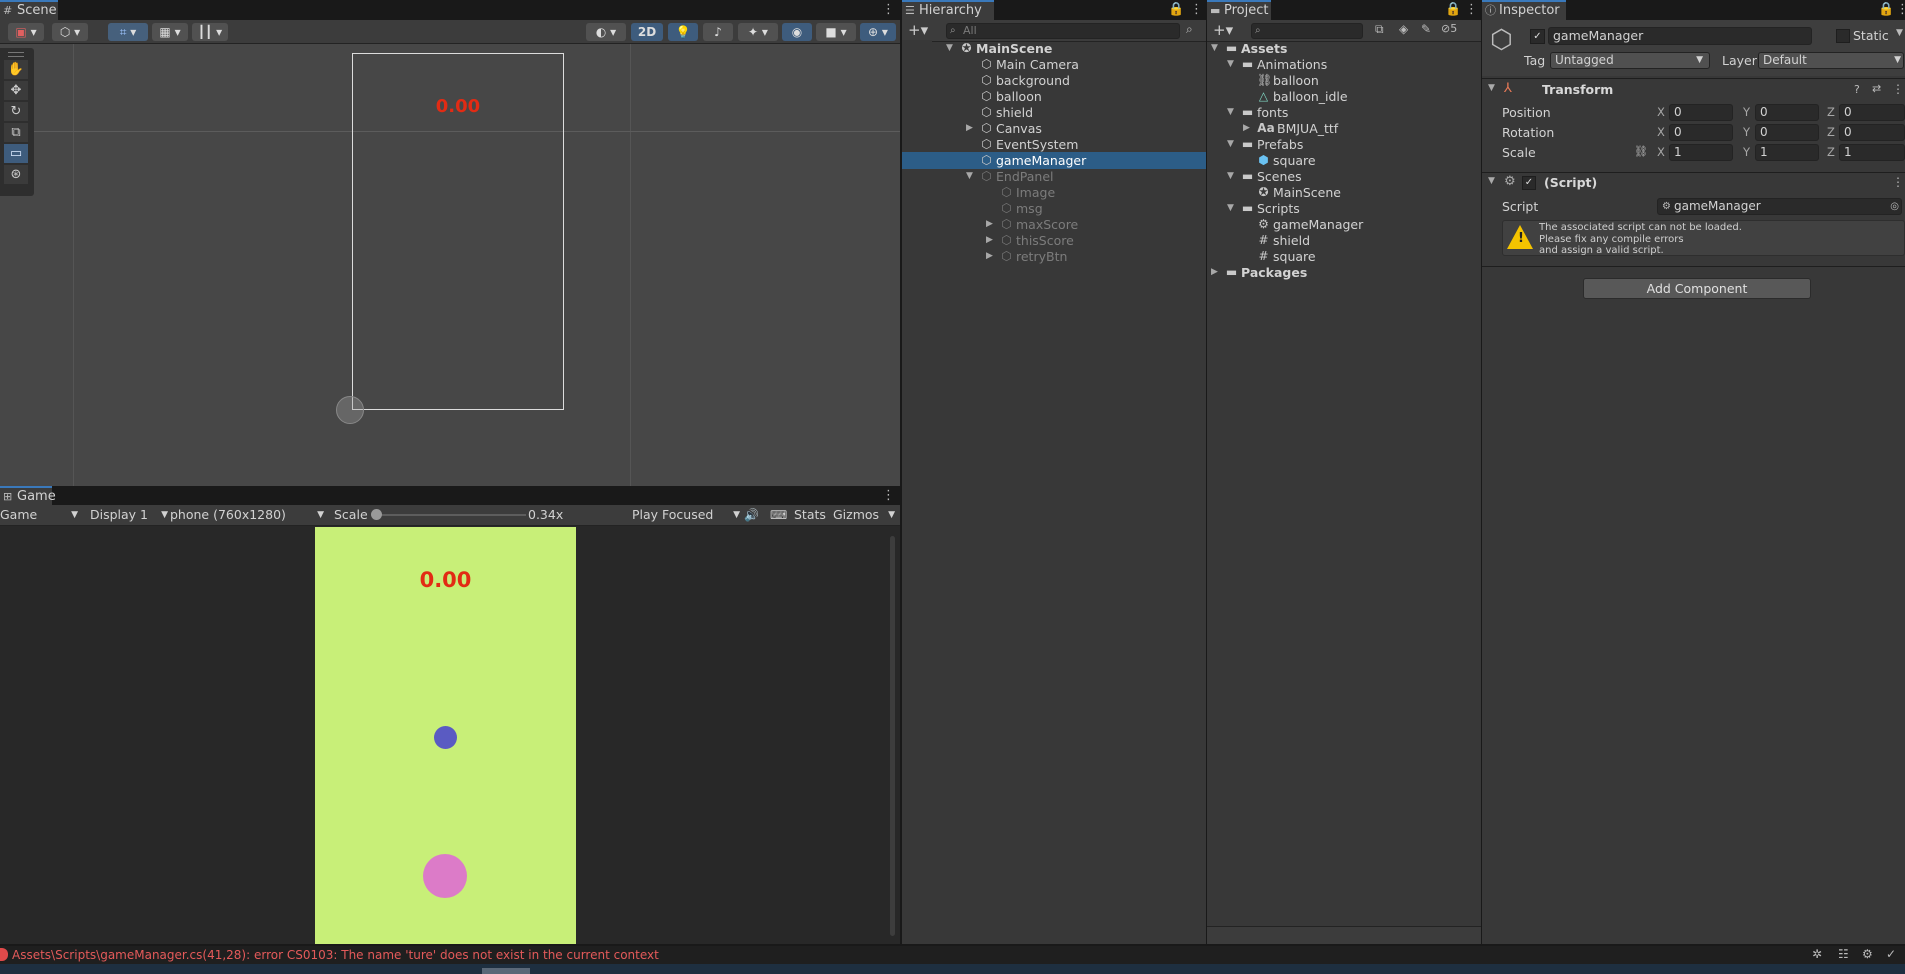 The width and height of the screenshot is (1905, 974). Describe the element at coordinates (1344, 240) in the screenshot. I see `project-item: # shield` at that location.